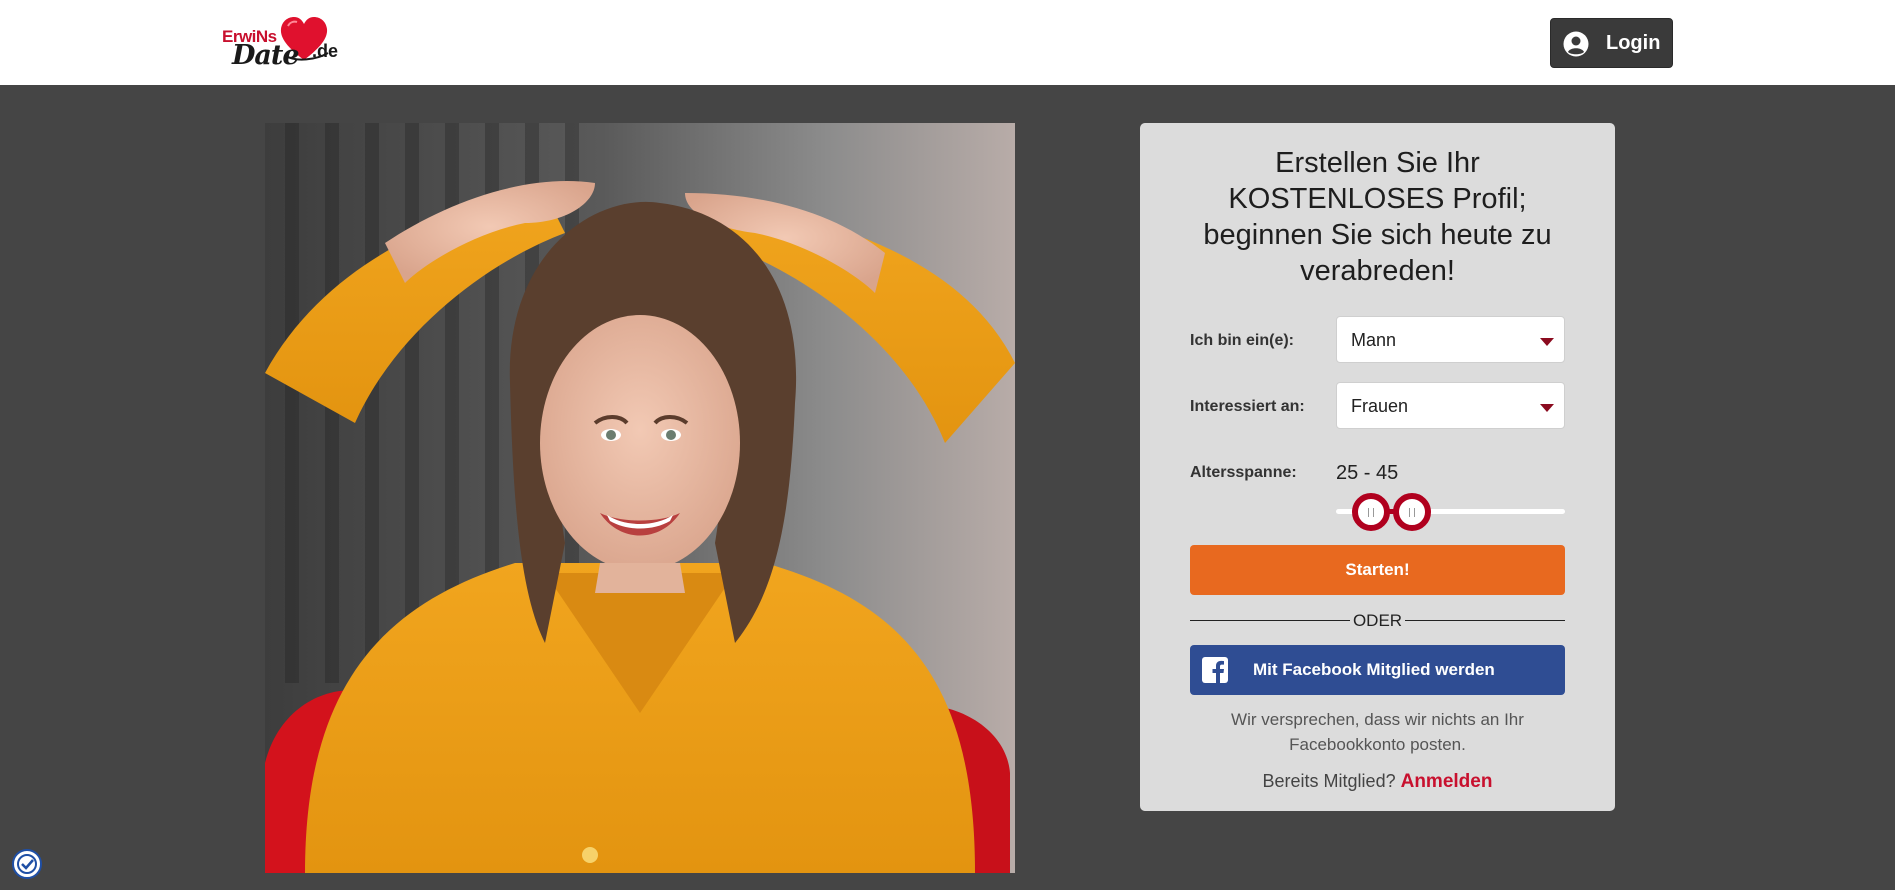 This screenshot has width=1895, height=890. What do you see at coordinates (1329, 781) in the screenshot?
I see `already-member-text: Bereits Mitglied?` at bounding box center [1329, 781].